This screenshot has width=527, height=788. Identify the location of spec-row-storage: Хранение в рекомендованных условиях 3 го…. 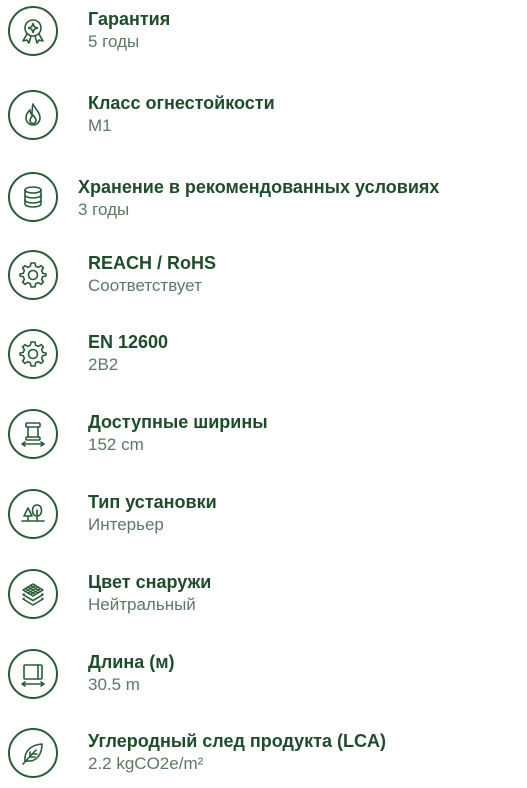
(263, 198).